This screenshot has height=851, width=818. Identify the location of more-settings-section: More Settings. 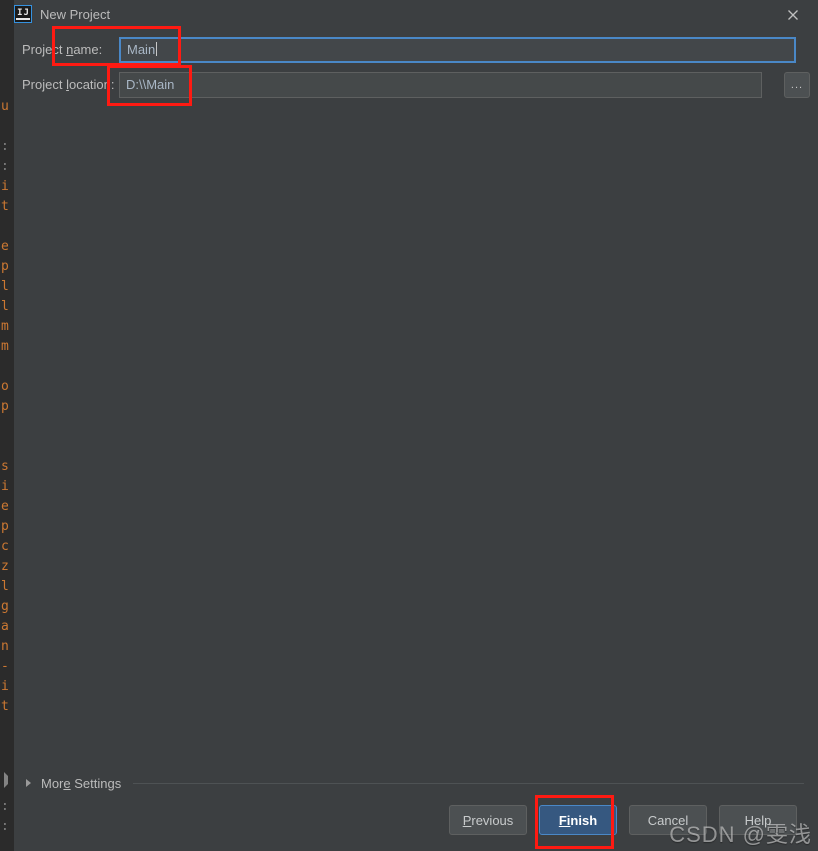
(416, 783).